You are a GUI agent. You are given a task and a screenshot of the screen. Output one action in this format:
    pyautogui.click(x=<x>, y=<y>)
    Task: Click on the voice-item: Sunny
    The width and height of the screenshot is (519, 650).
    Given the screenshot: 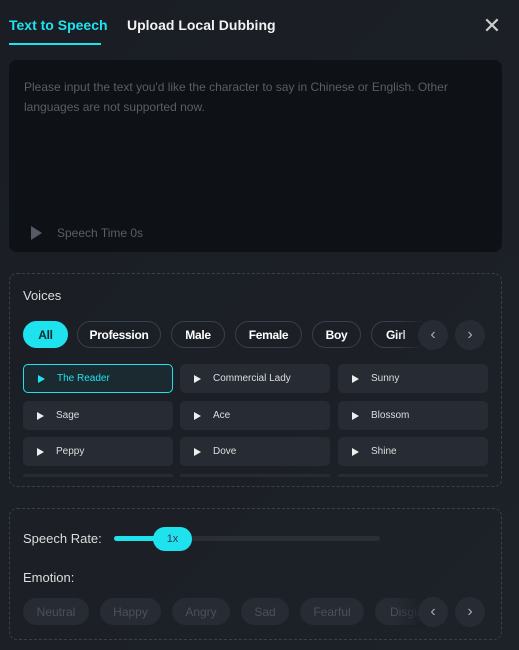 What is the action you would take?
    pyautogui.click(x=413, y=378)
    